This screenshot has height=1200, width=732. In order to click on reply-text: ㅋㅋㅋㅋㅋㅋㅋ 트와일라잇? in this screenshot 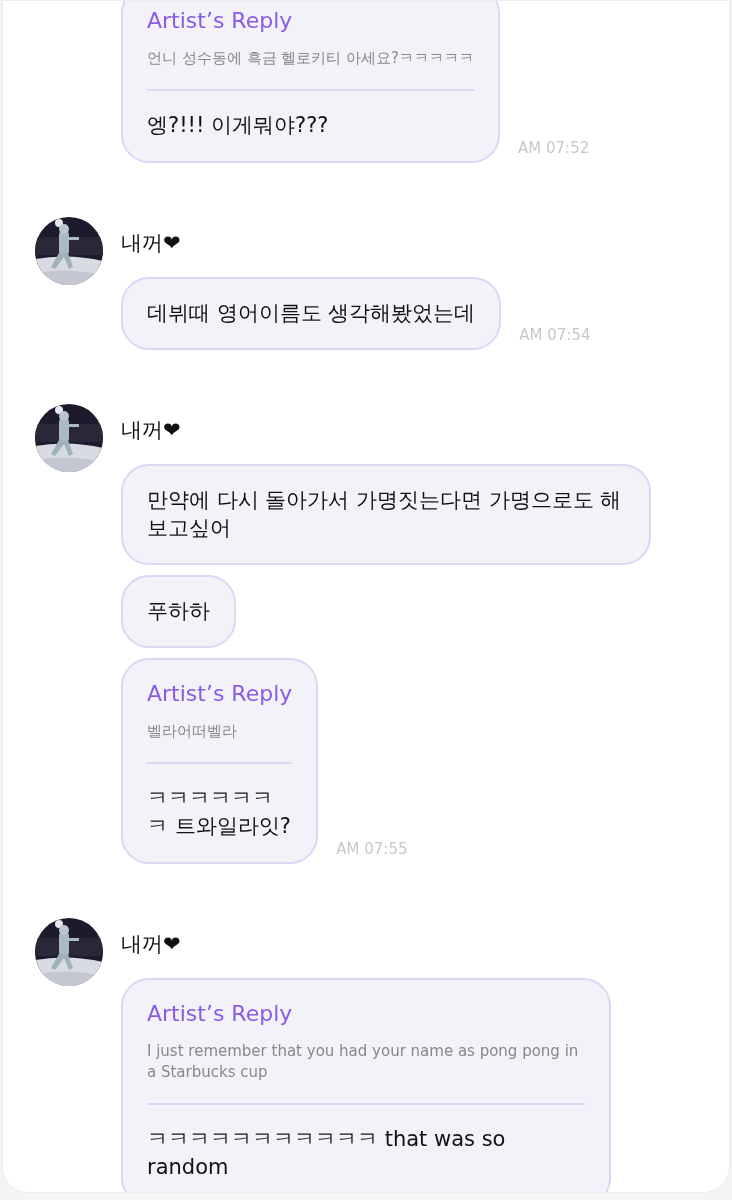, I will do `click(219, 812)`.